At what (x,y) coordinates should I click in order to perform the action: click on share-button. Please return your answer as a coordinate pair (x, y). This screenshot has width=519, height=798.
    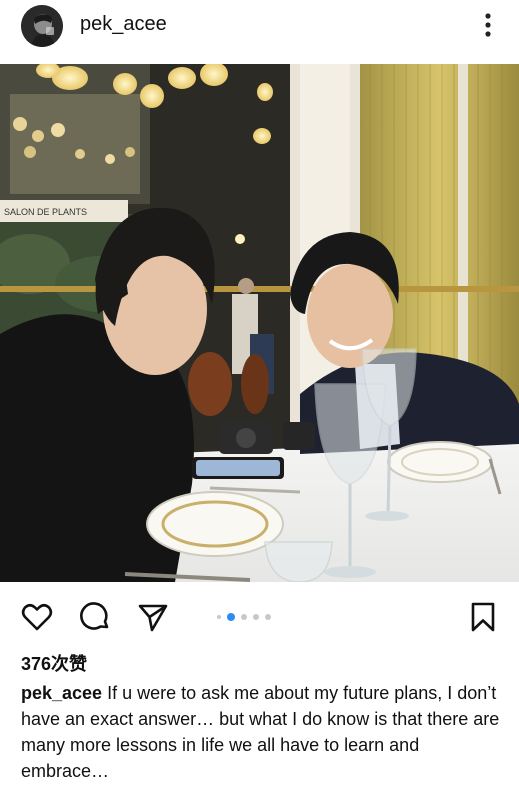
    Looking at the image, I should click on (153, 617).